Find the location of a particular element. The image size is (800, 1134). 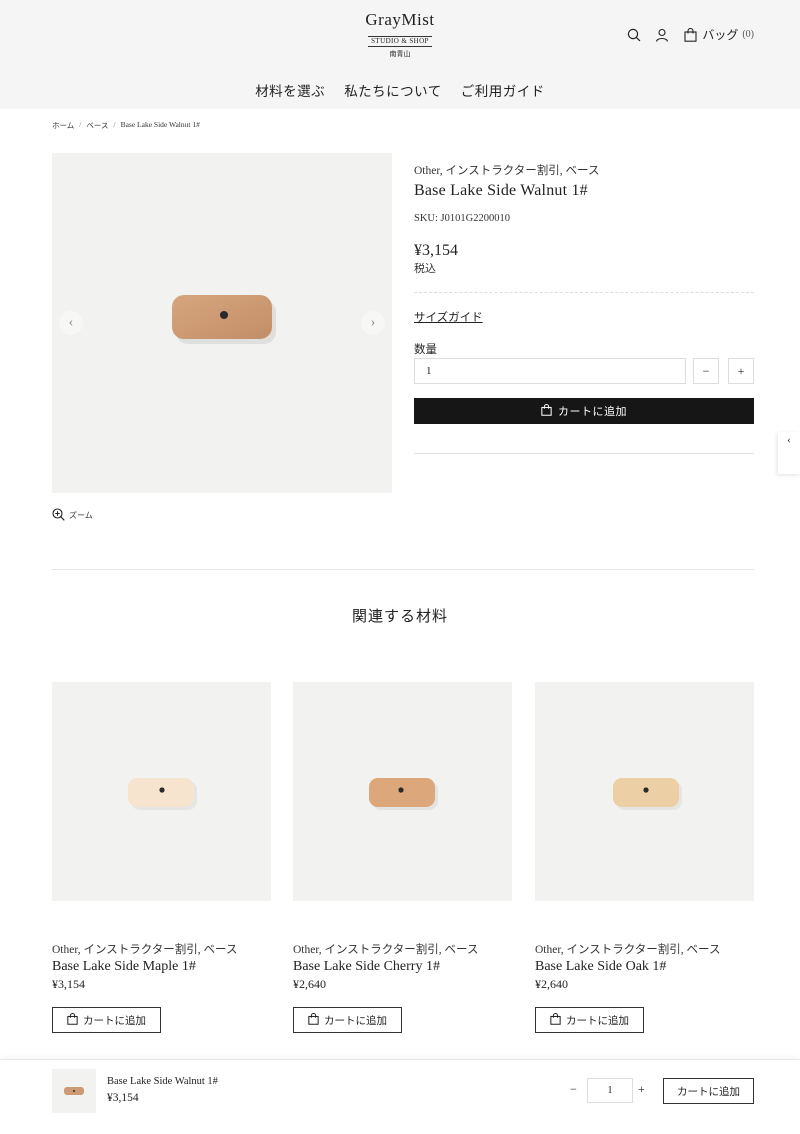

breadcrumb: ホーム / ベース / Base Lake Side Walnut 1# is located at coordinates (126, 125).